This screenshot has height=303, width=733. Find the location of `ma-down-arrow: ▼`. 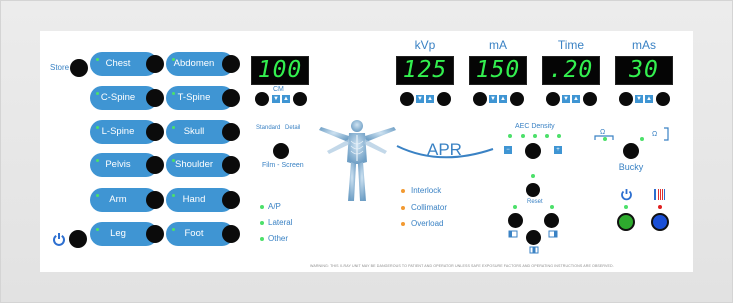

ma-down-arrow: ▼ is located at coordinates (493, 99).